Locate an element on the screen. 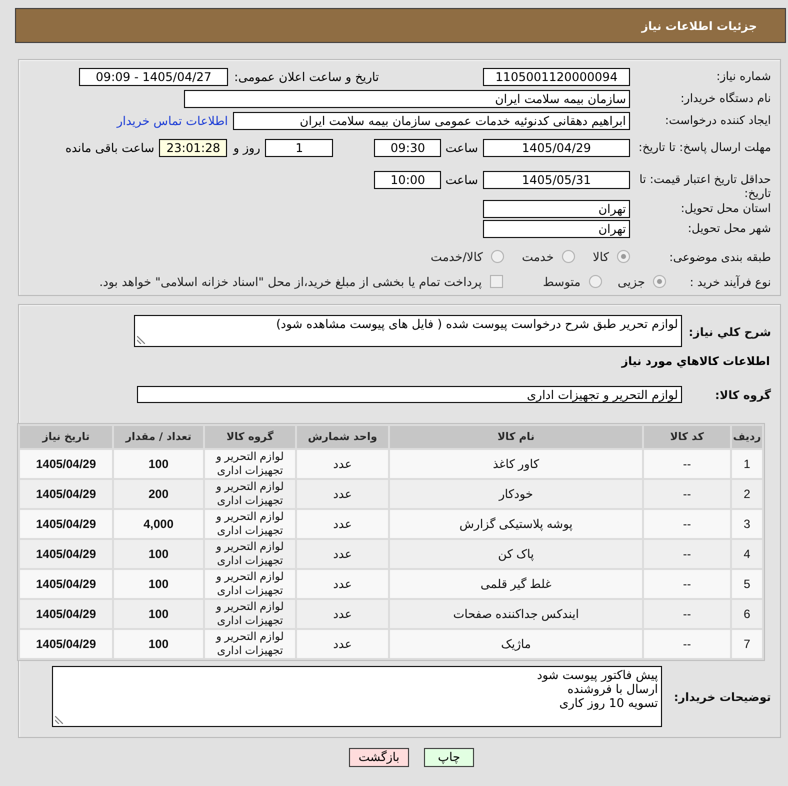  buyer-notes-field: پیش فاکتور پیوست شود ارسال با فروشنده تسویه 10 روز کاری is located at coordinates (357, 696).